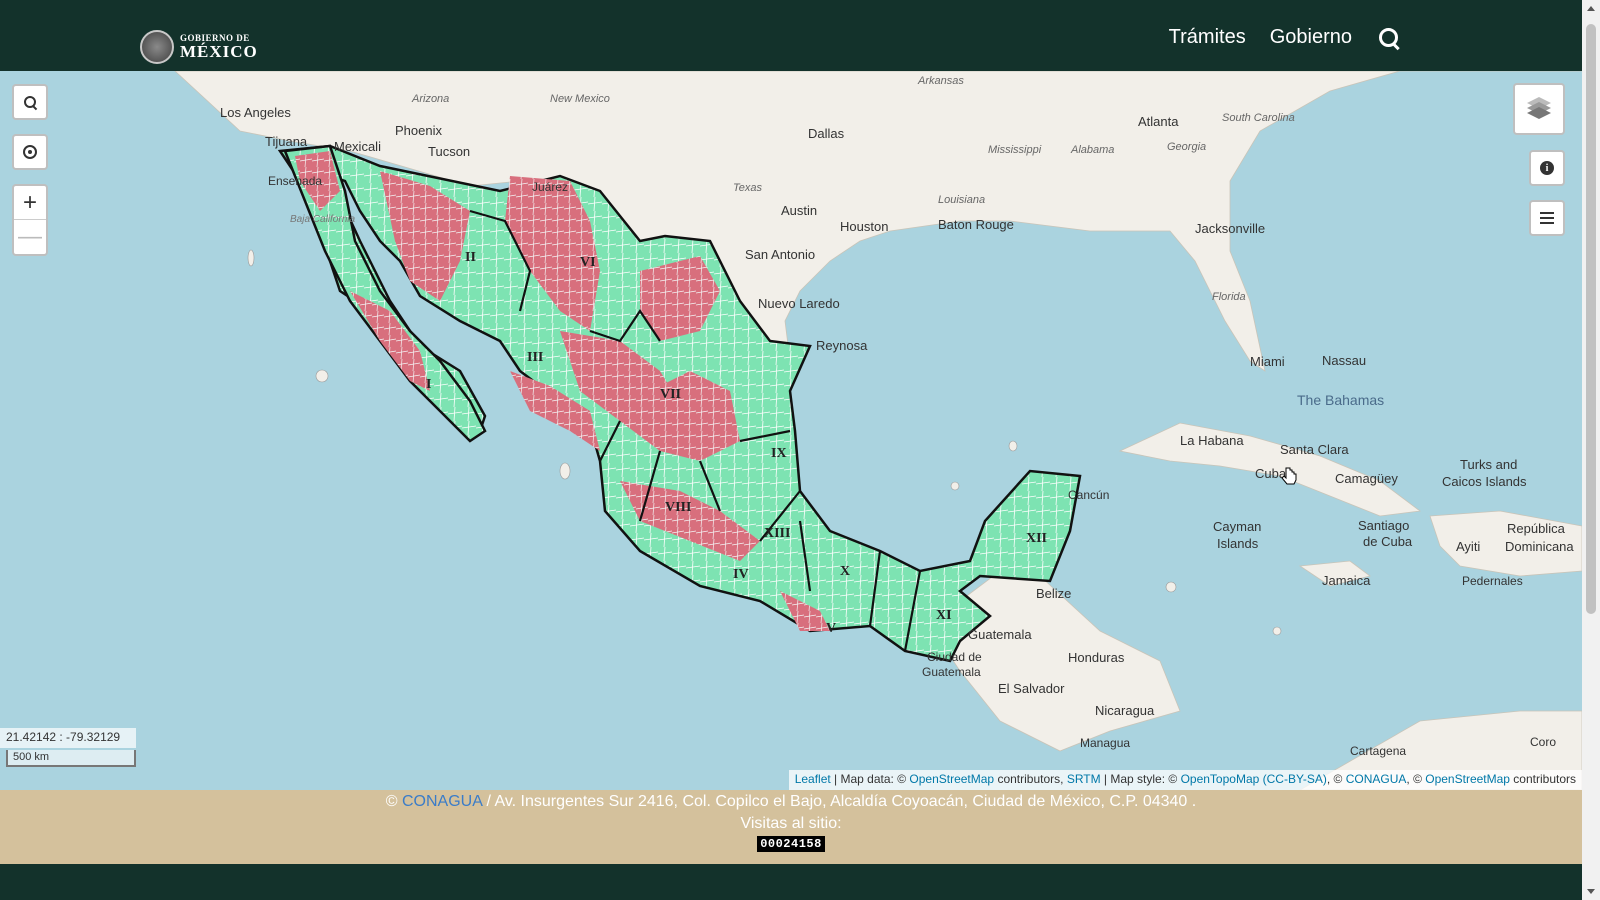 This screenshot has width=1600, height=900. What do you see at coordinates (1591, 8) in the screenshot?
I see `scroll-up-arrow-icon` at bounding box center [1591, 8].